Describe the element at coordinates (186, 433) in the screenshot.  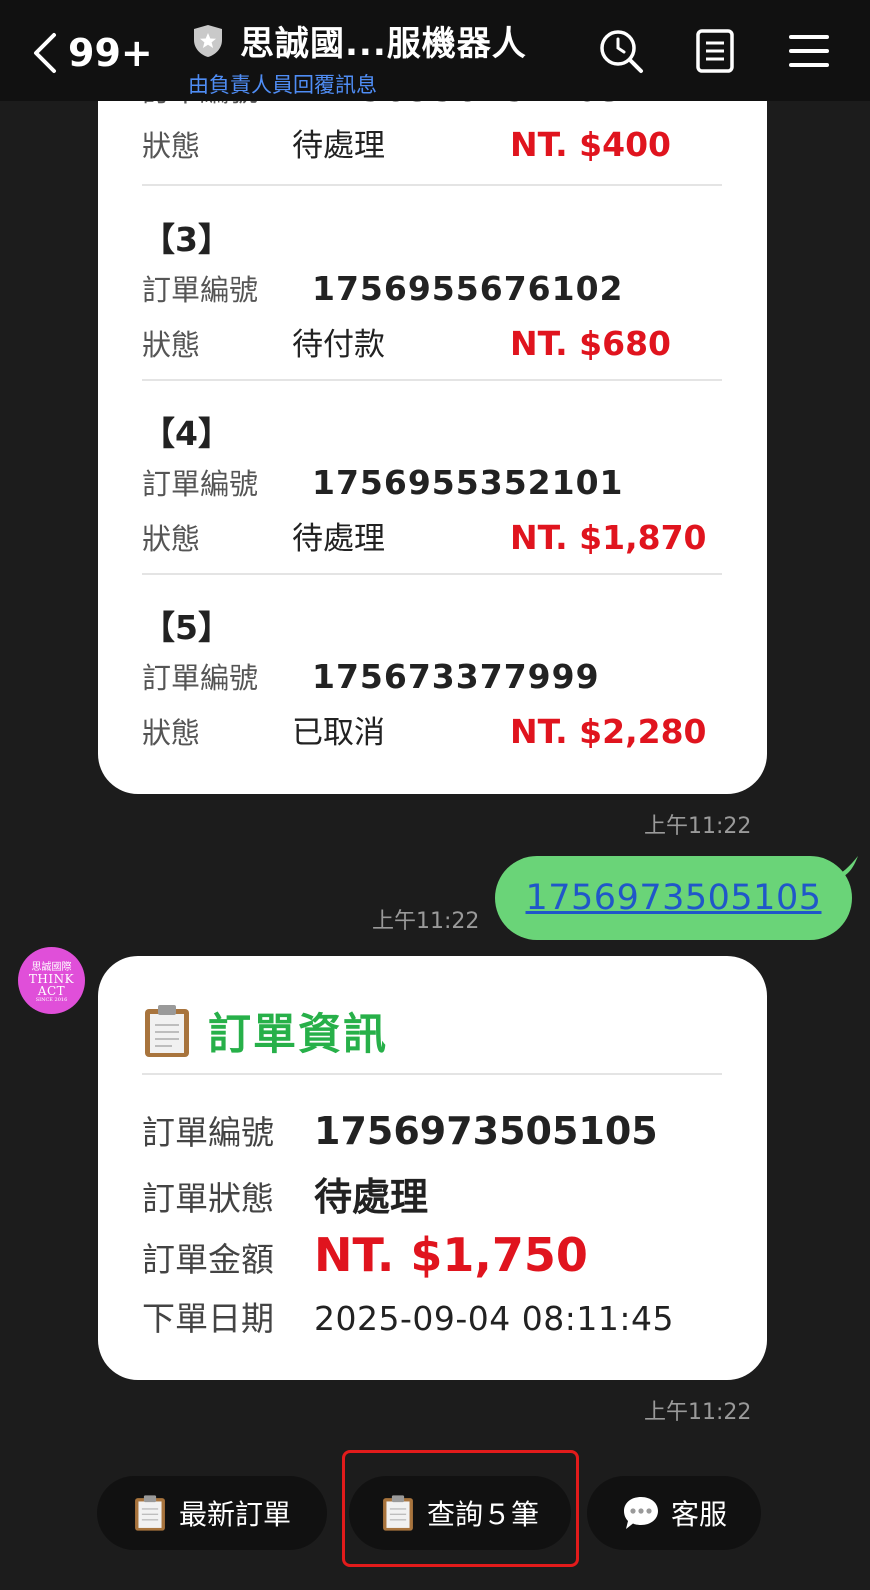
I see `order-index: 【4】` at that location.